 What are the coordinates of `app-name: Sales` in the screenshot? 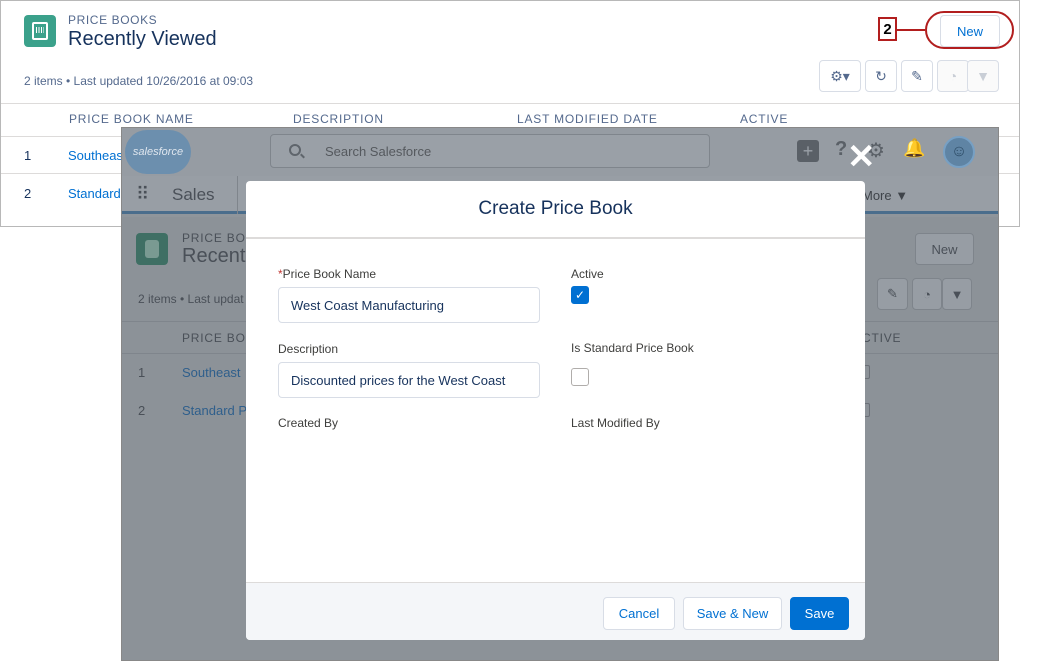 It's located at (193, 194).